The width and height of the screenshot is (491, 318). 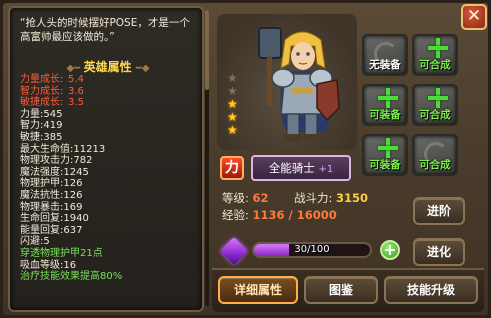 What do you see at coordinates (291, 168) in the screenshot?
I see `hero-name: 全能骑士` at bounding box center [291, 168].